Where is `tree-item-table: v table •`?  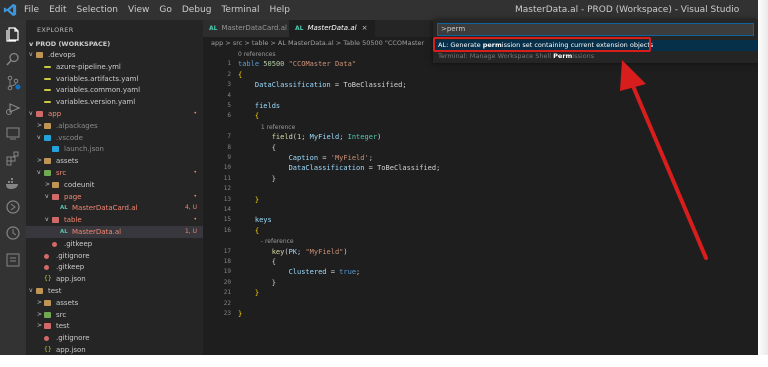 tree-item-table: v table • is located at coordinates (114, 220).